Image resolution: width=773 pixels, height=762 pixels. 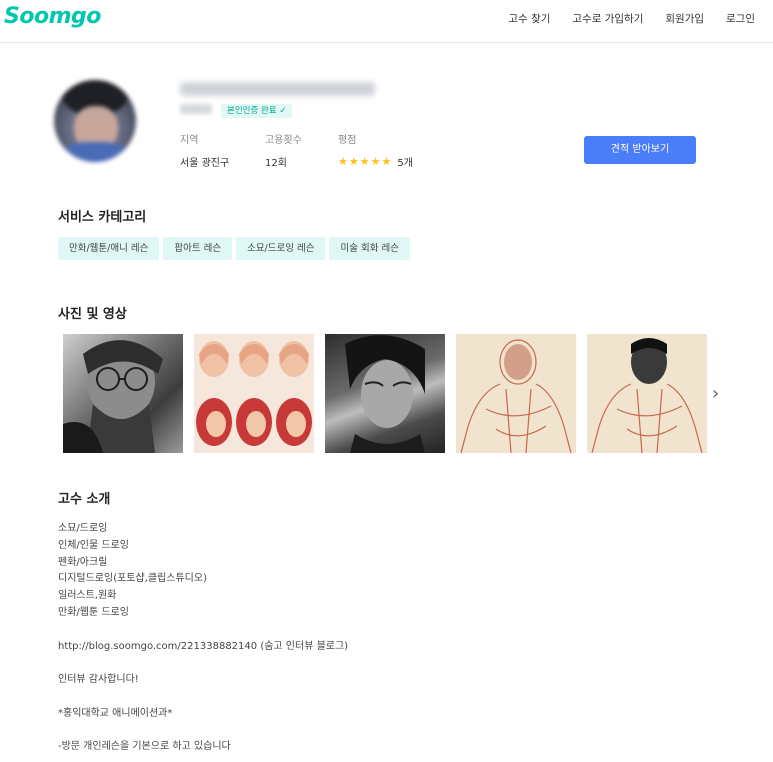 What do you see at coordinates (277, 89) in the screenshot?
I see `profile-name-blurred` at bounding box center [277, 89].